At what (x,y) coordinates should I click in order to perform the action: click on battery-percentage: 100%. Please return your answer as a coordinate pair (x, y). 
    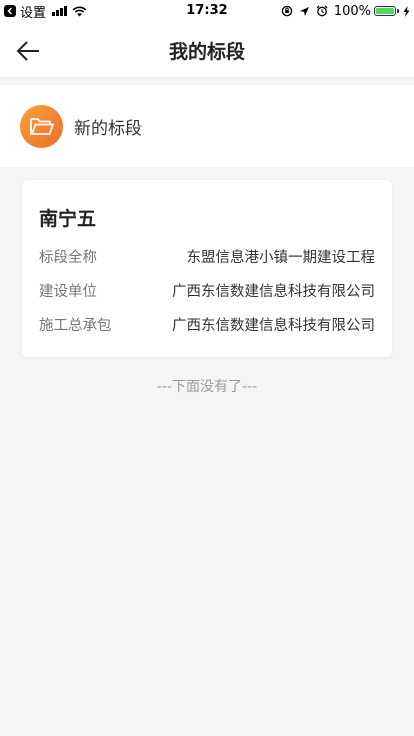
    Looking at the image, I should click on (352, 11).